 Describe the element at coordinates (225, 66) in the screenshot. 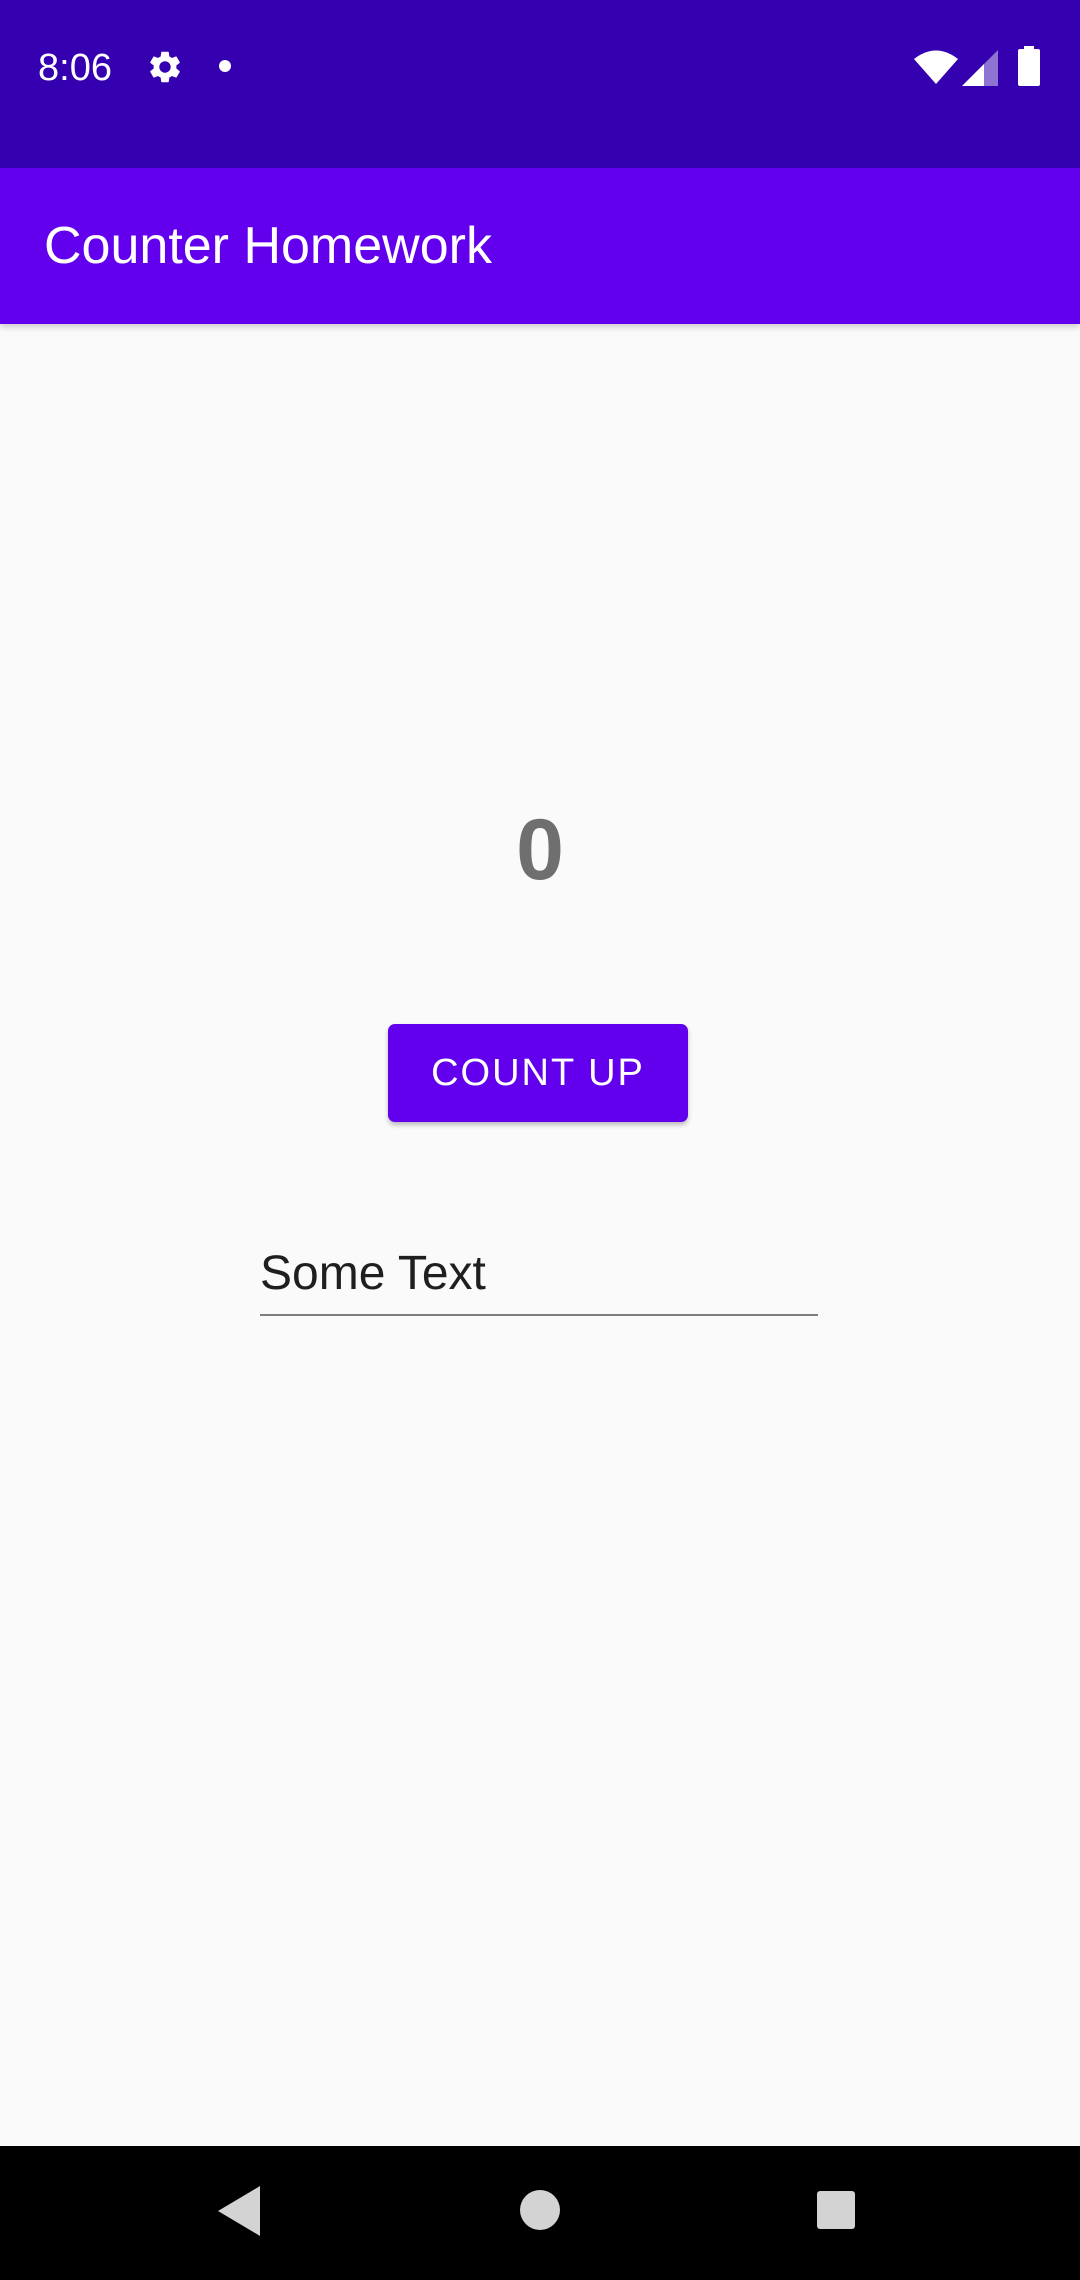

I see `notification-dot-icon` at that location.